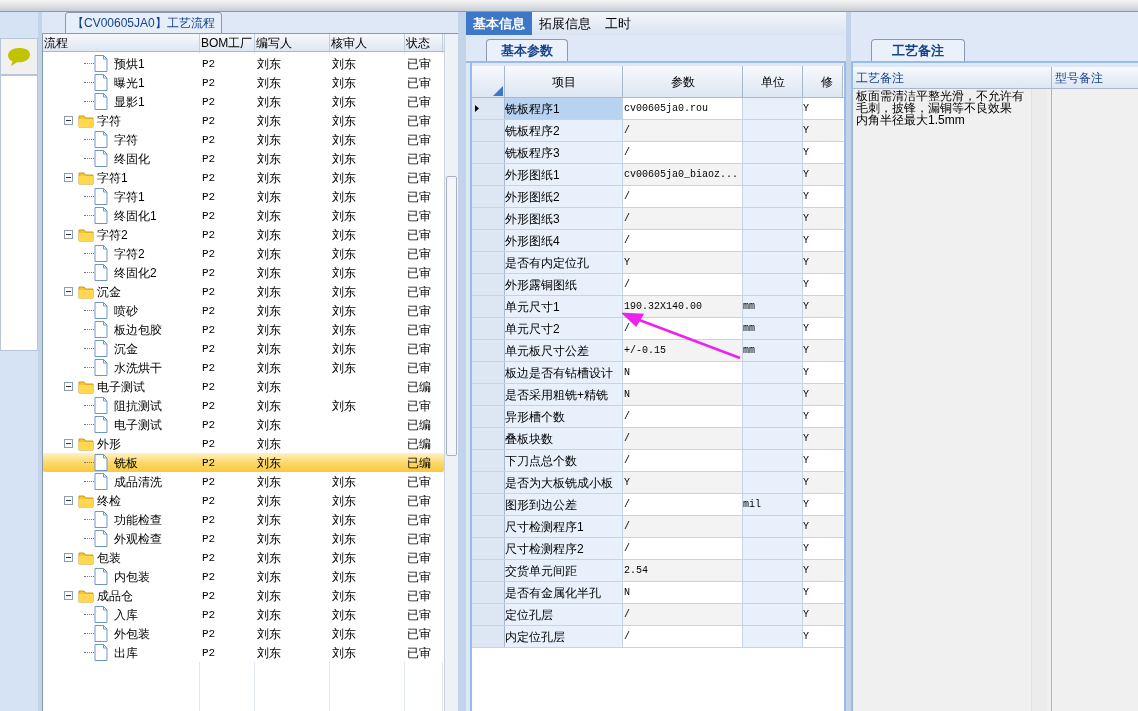  What do you see at coordinates (126, 348) in the screenshot?
I see `tree-item: 沉金` at bounding box center [126, 348].